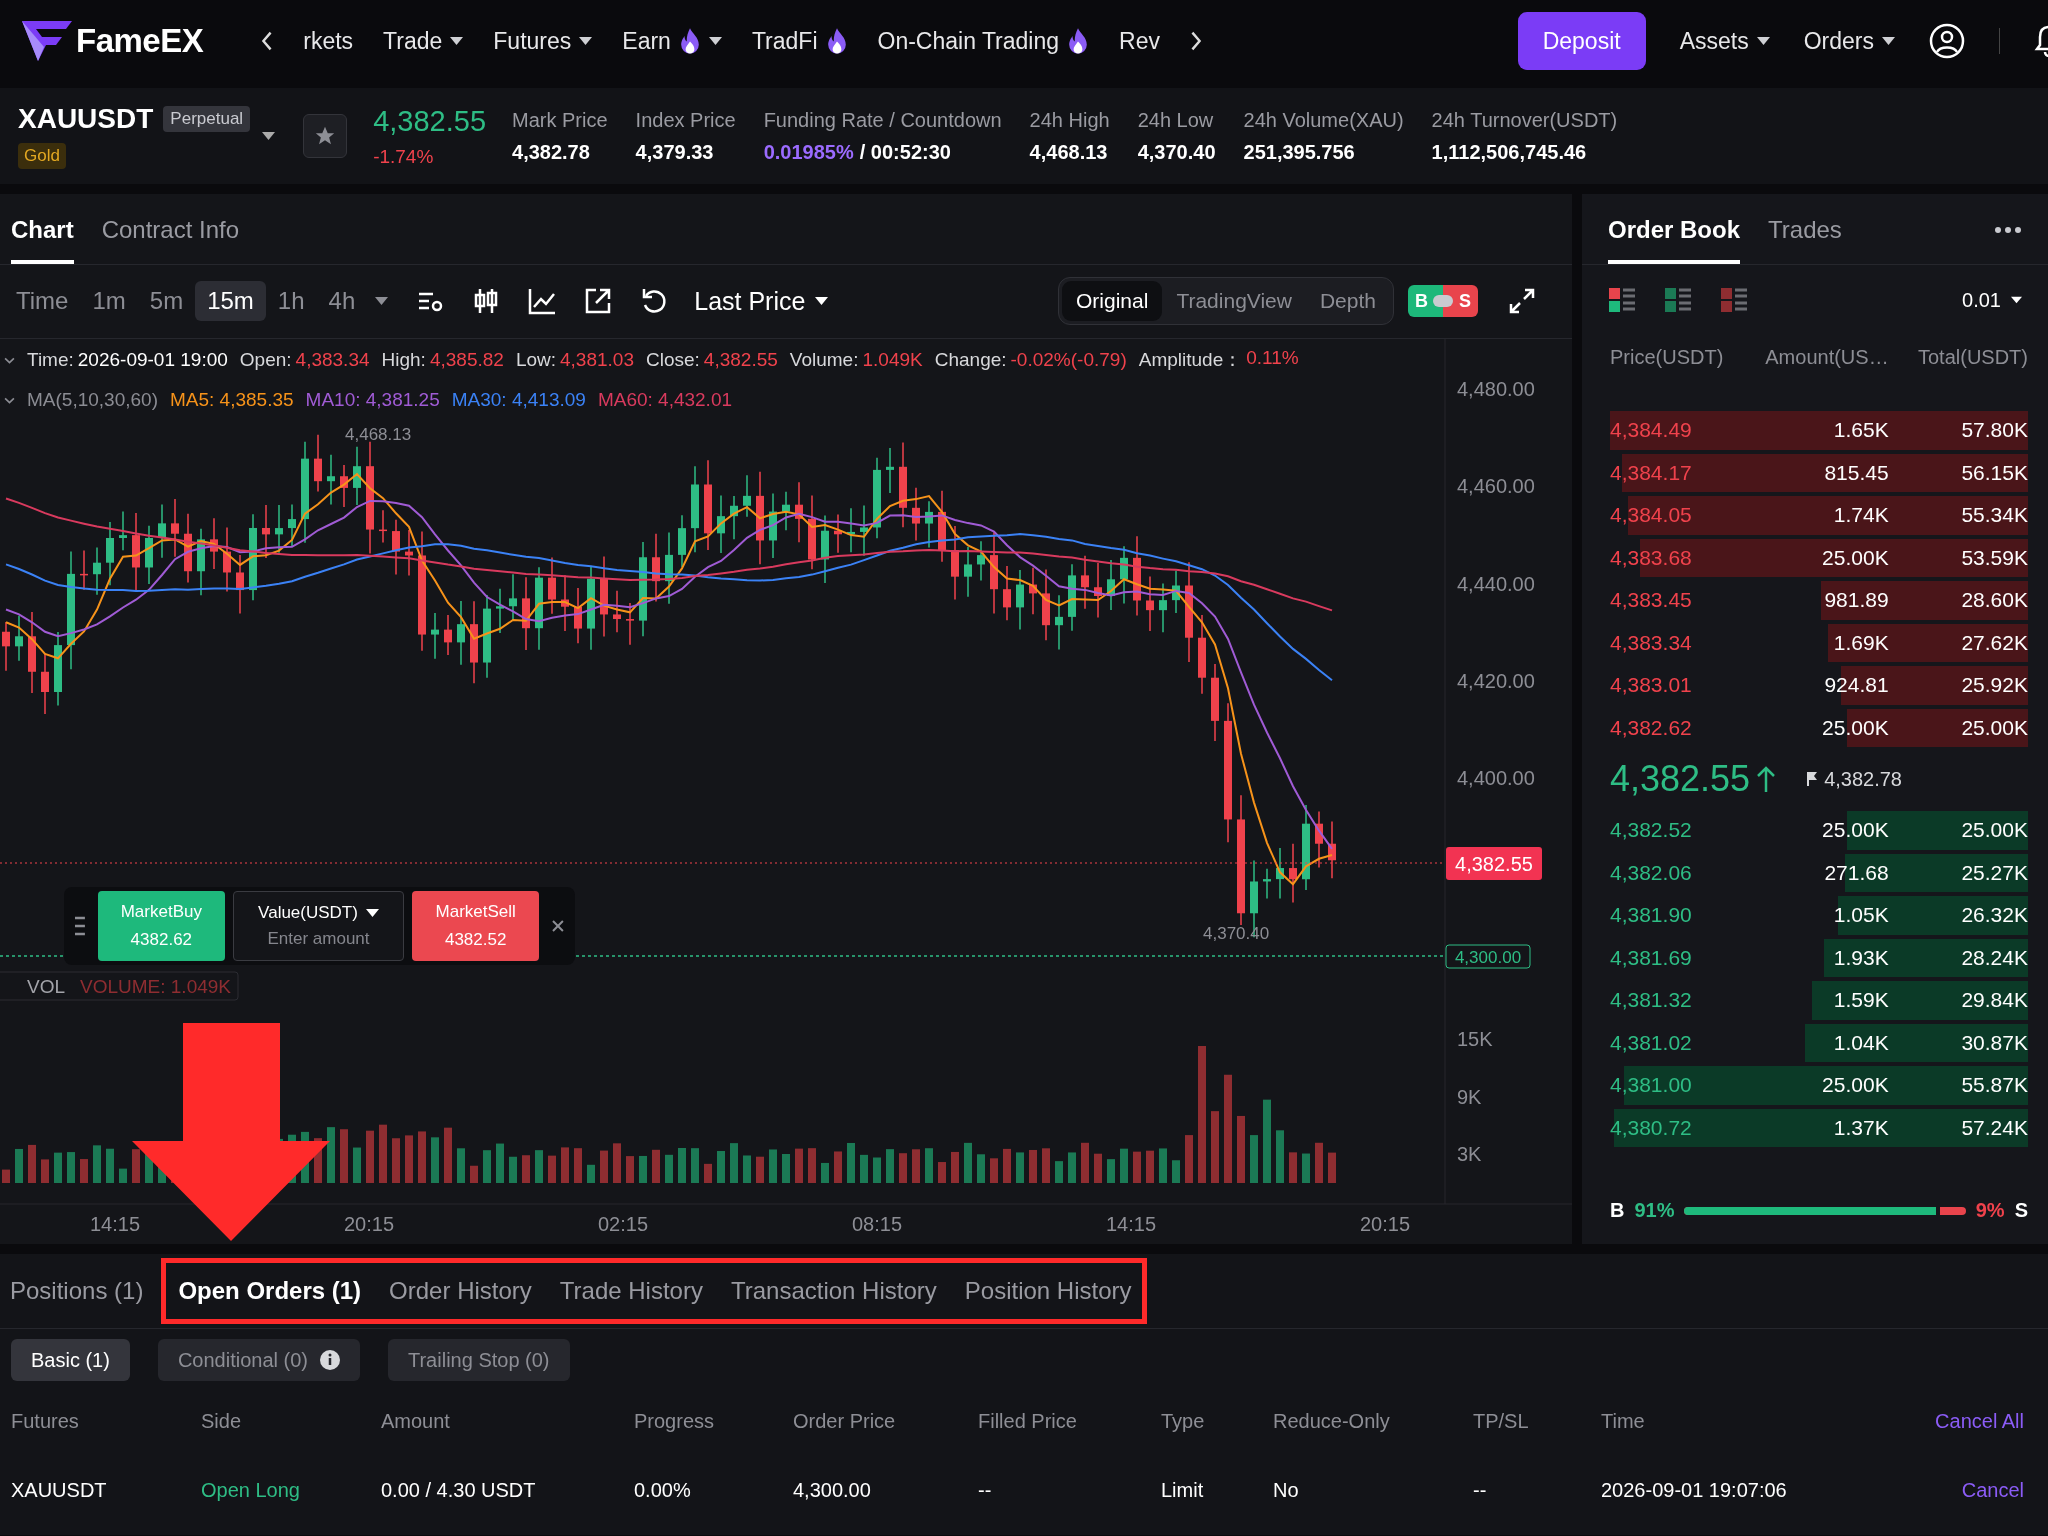 This screenshot has height=1536, width=2048. What do you see at coordinates (518, 400) in the screenshot?
I see `moving-average-value: MA30: 4,413.09` at bounding box center [518, 400].